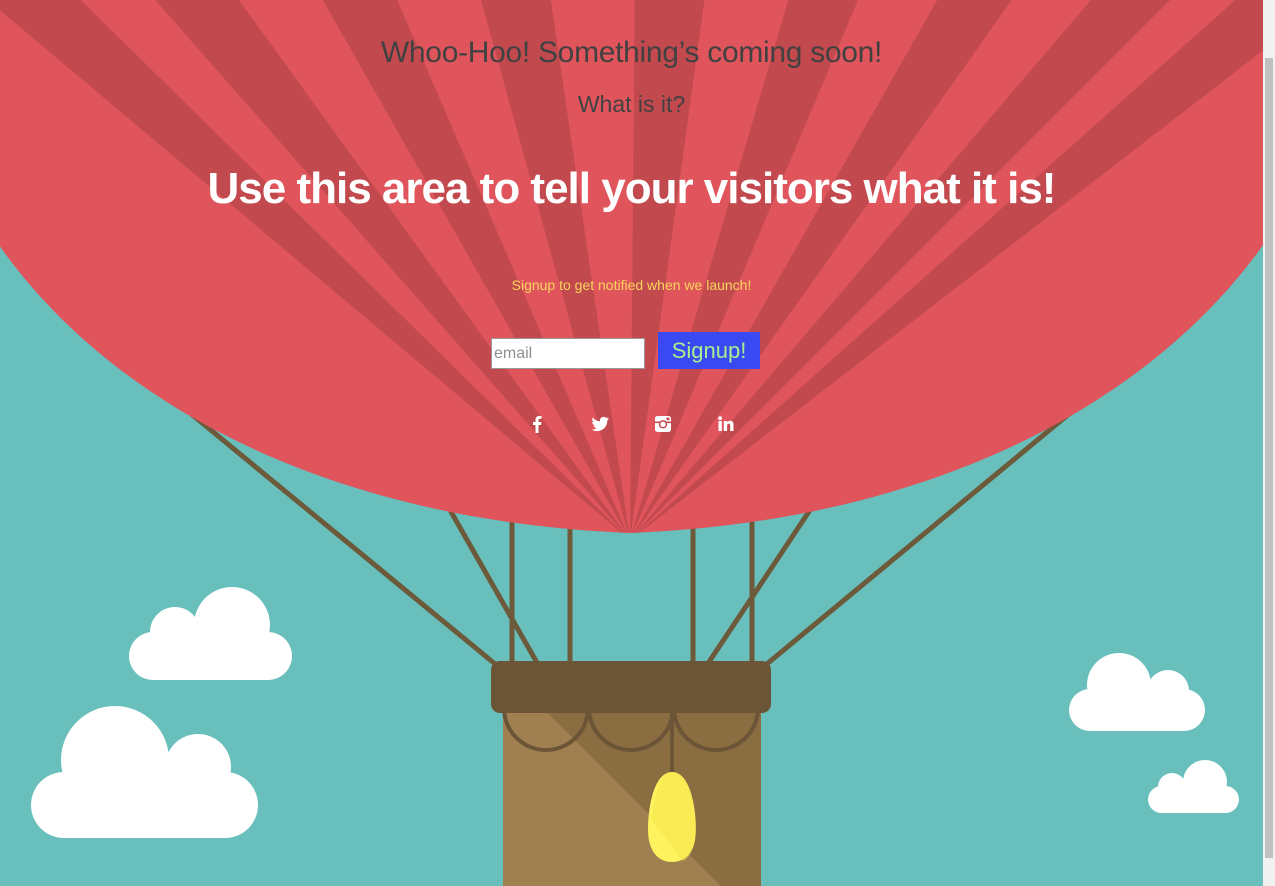  Describe the element at coordinates (631, 773) in the screenshot. I see `balloon-basket` at that location.